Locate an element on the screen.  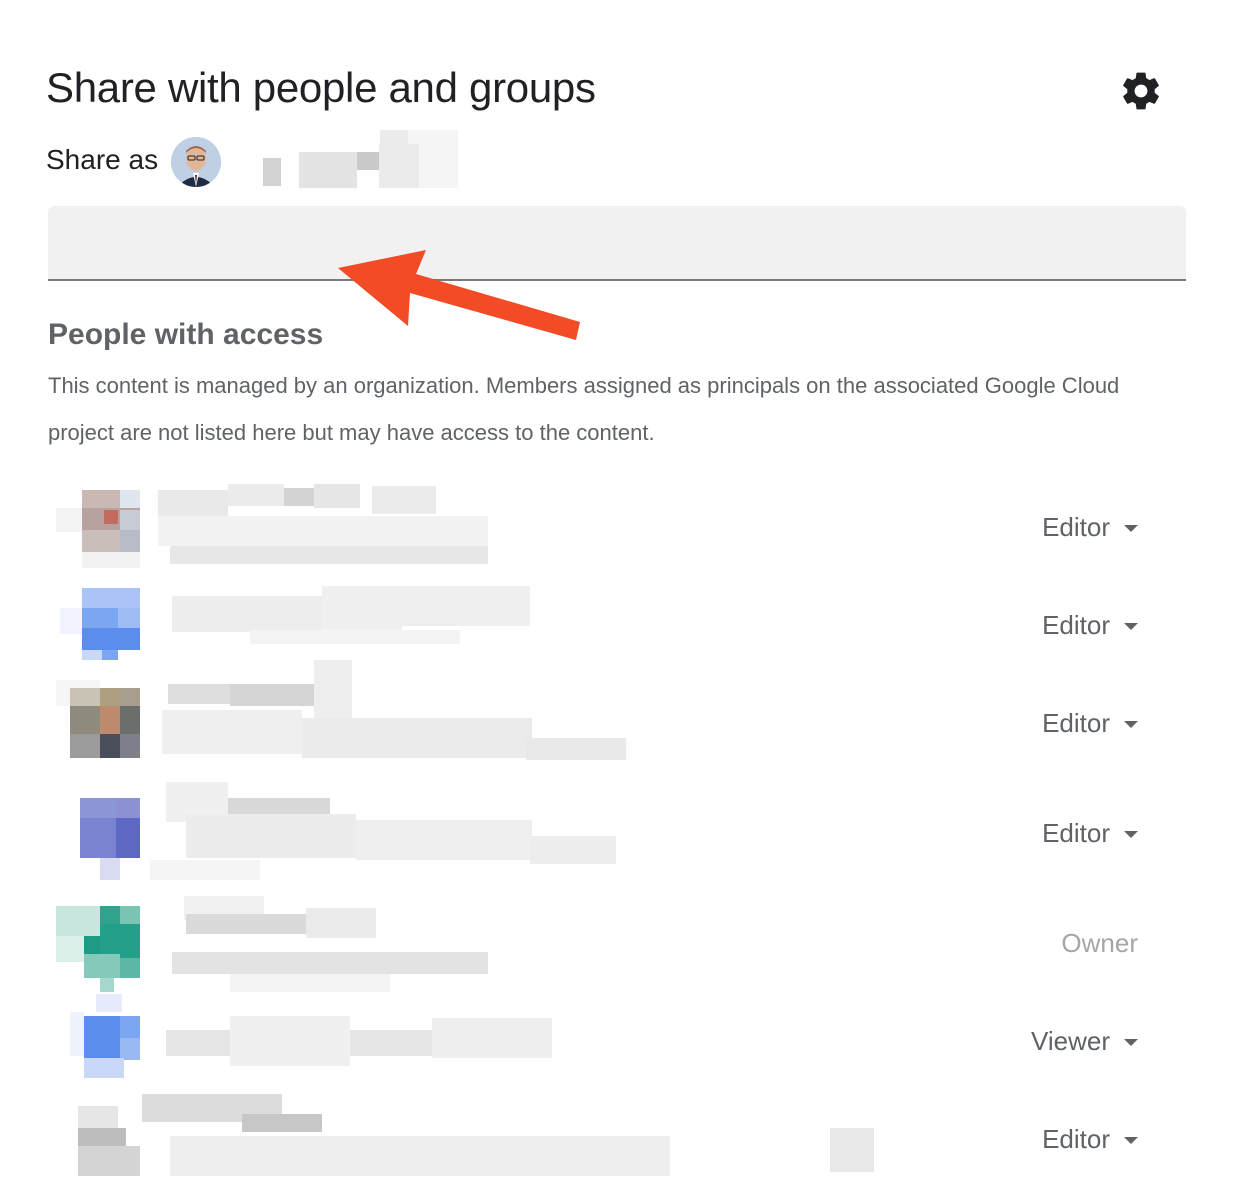
dialog-title: Share with people and groups is located at coordinates (321, 87).